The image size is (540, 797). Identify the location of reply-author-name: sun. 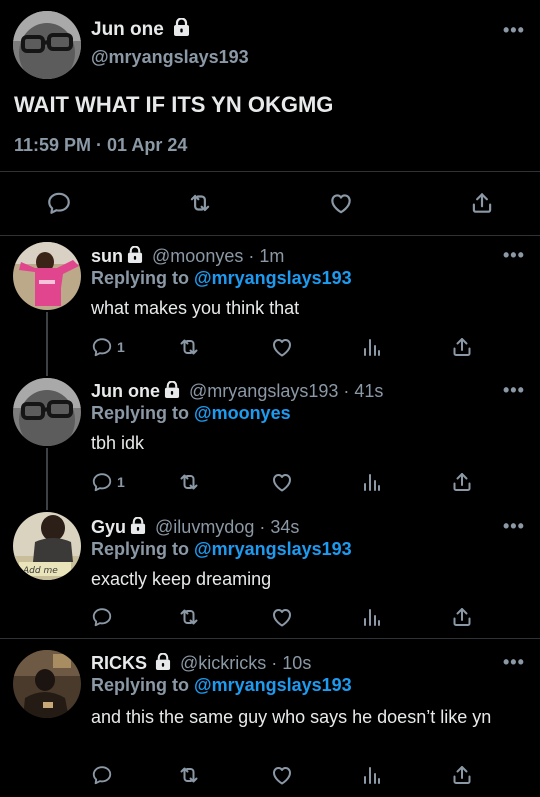
(107, 256).